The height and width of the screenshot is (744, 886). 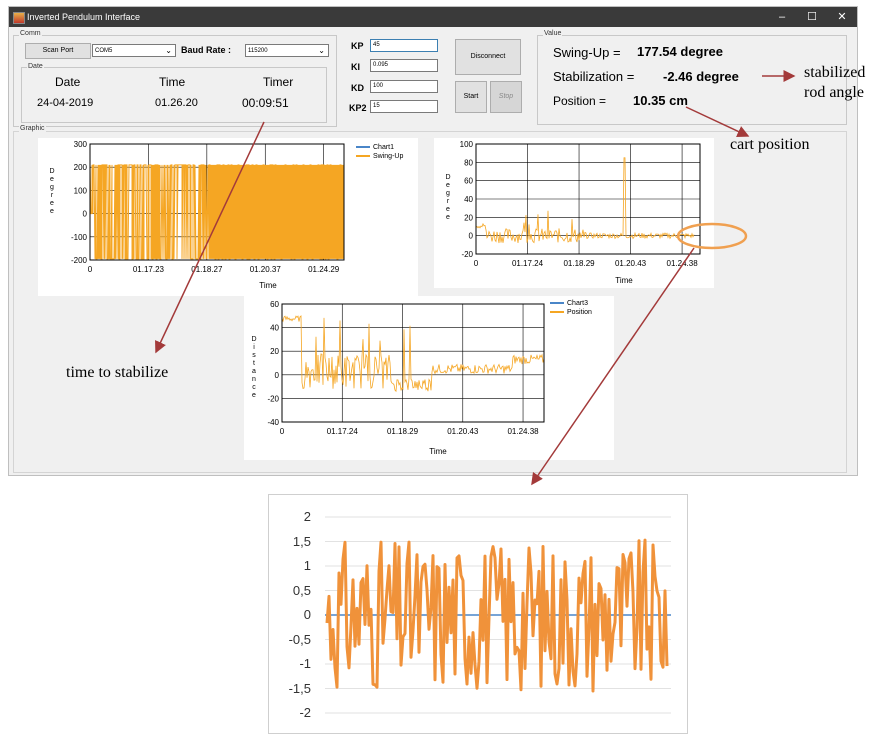 I want to click on chart3-position-line, so click(x=413, y=354).